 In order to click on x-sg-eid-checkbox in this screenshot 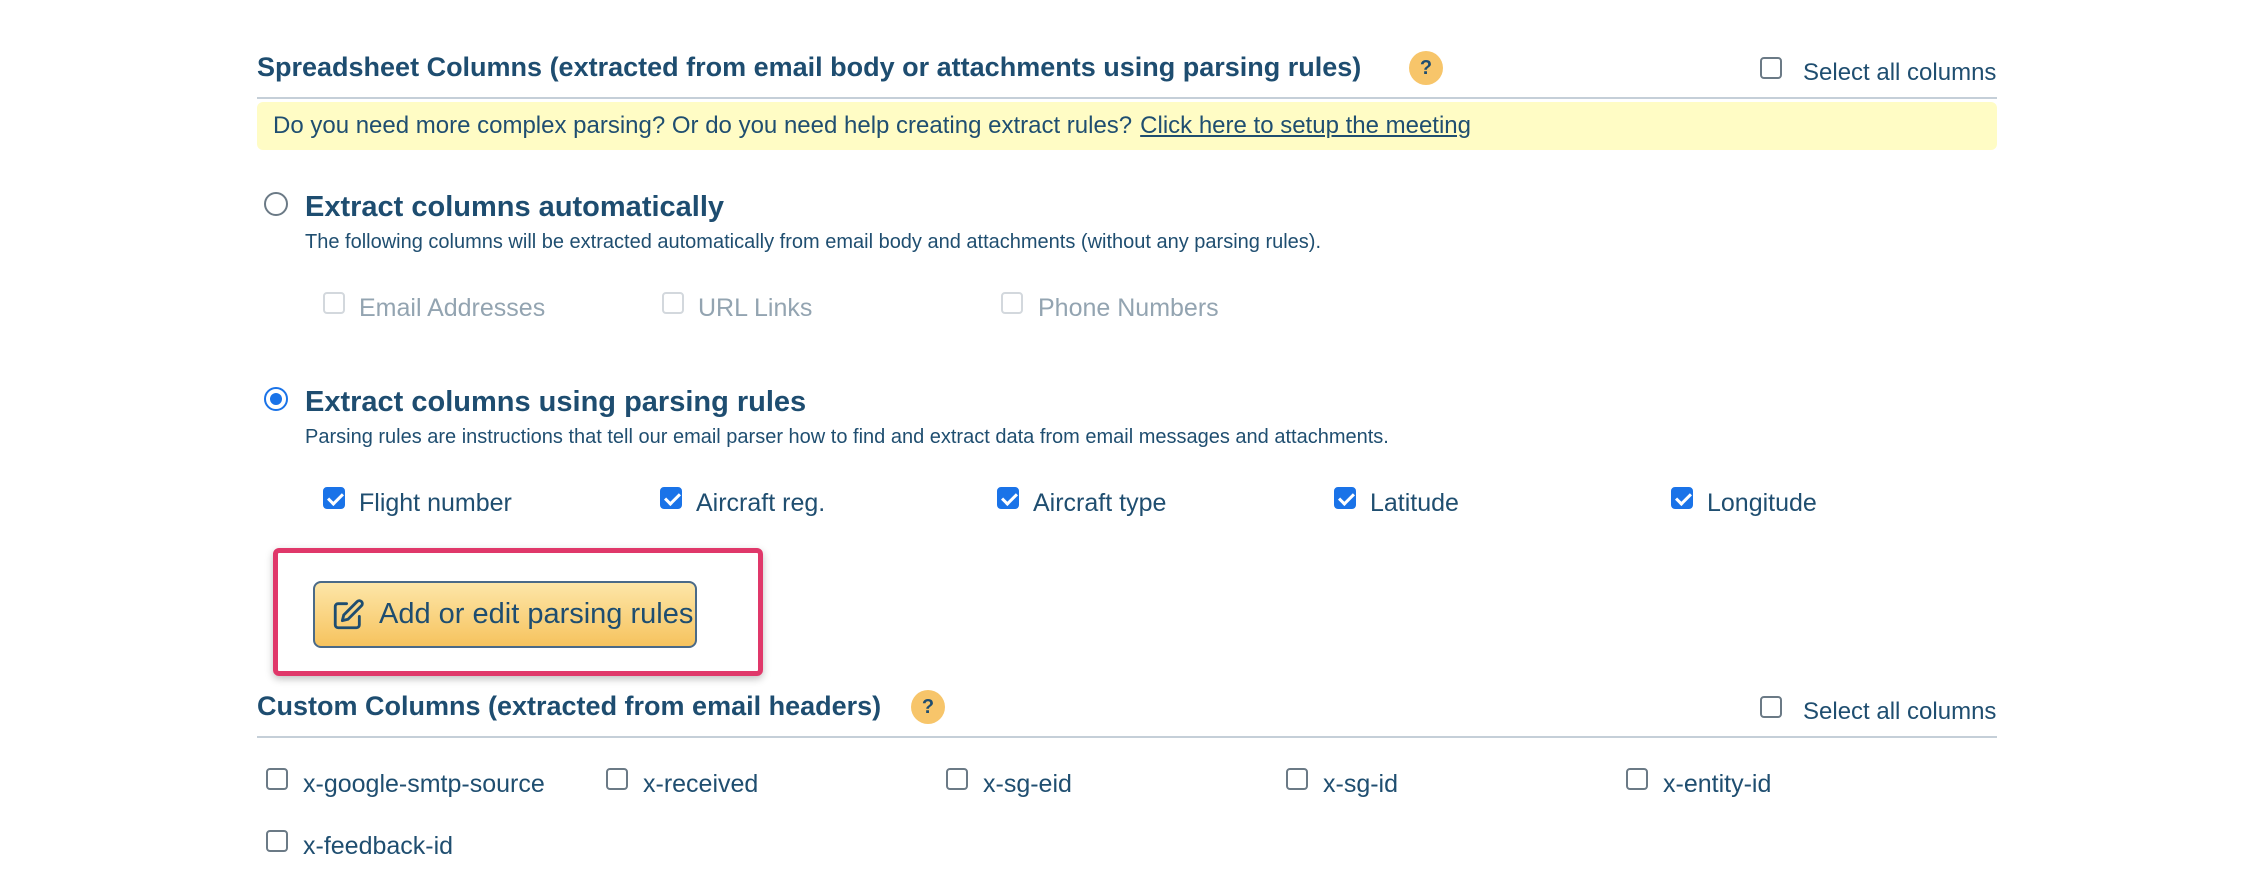, I will do `click(957, 779)`.